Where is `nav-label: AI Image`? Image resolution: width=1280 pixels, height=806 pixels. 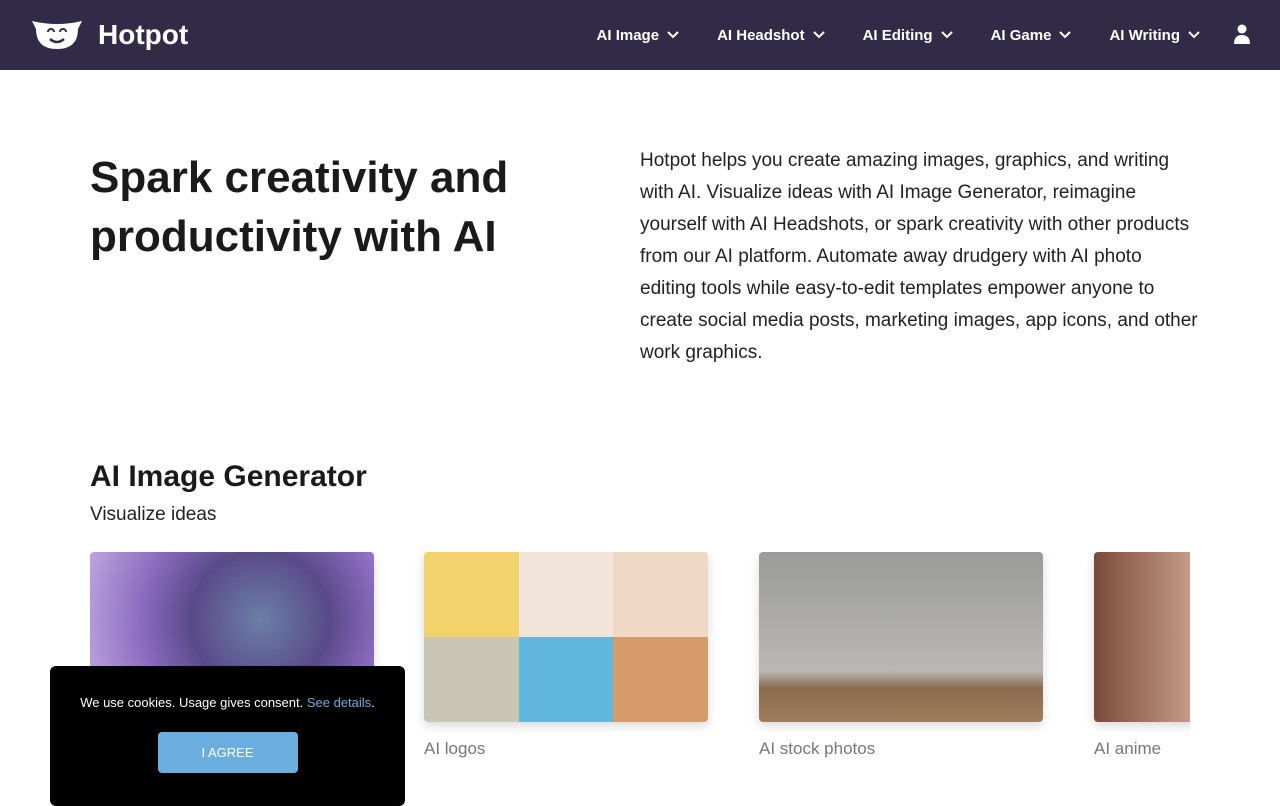
nav-label: AI Image is located at coordinates (628, 35).